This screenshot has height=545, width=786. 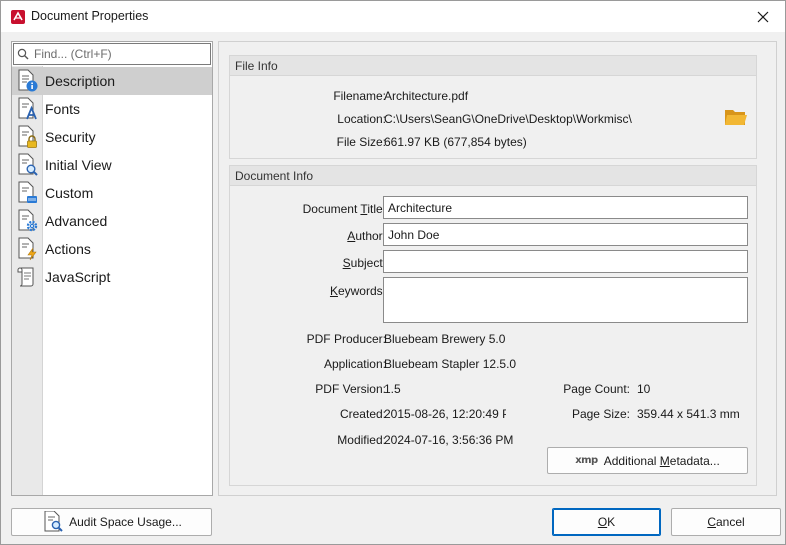 What do you see at coordinates (493, 176) in the screenshot?
I see `document-info-header: Document Info` at bounding box center [493, 176].